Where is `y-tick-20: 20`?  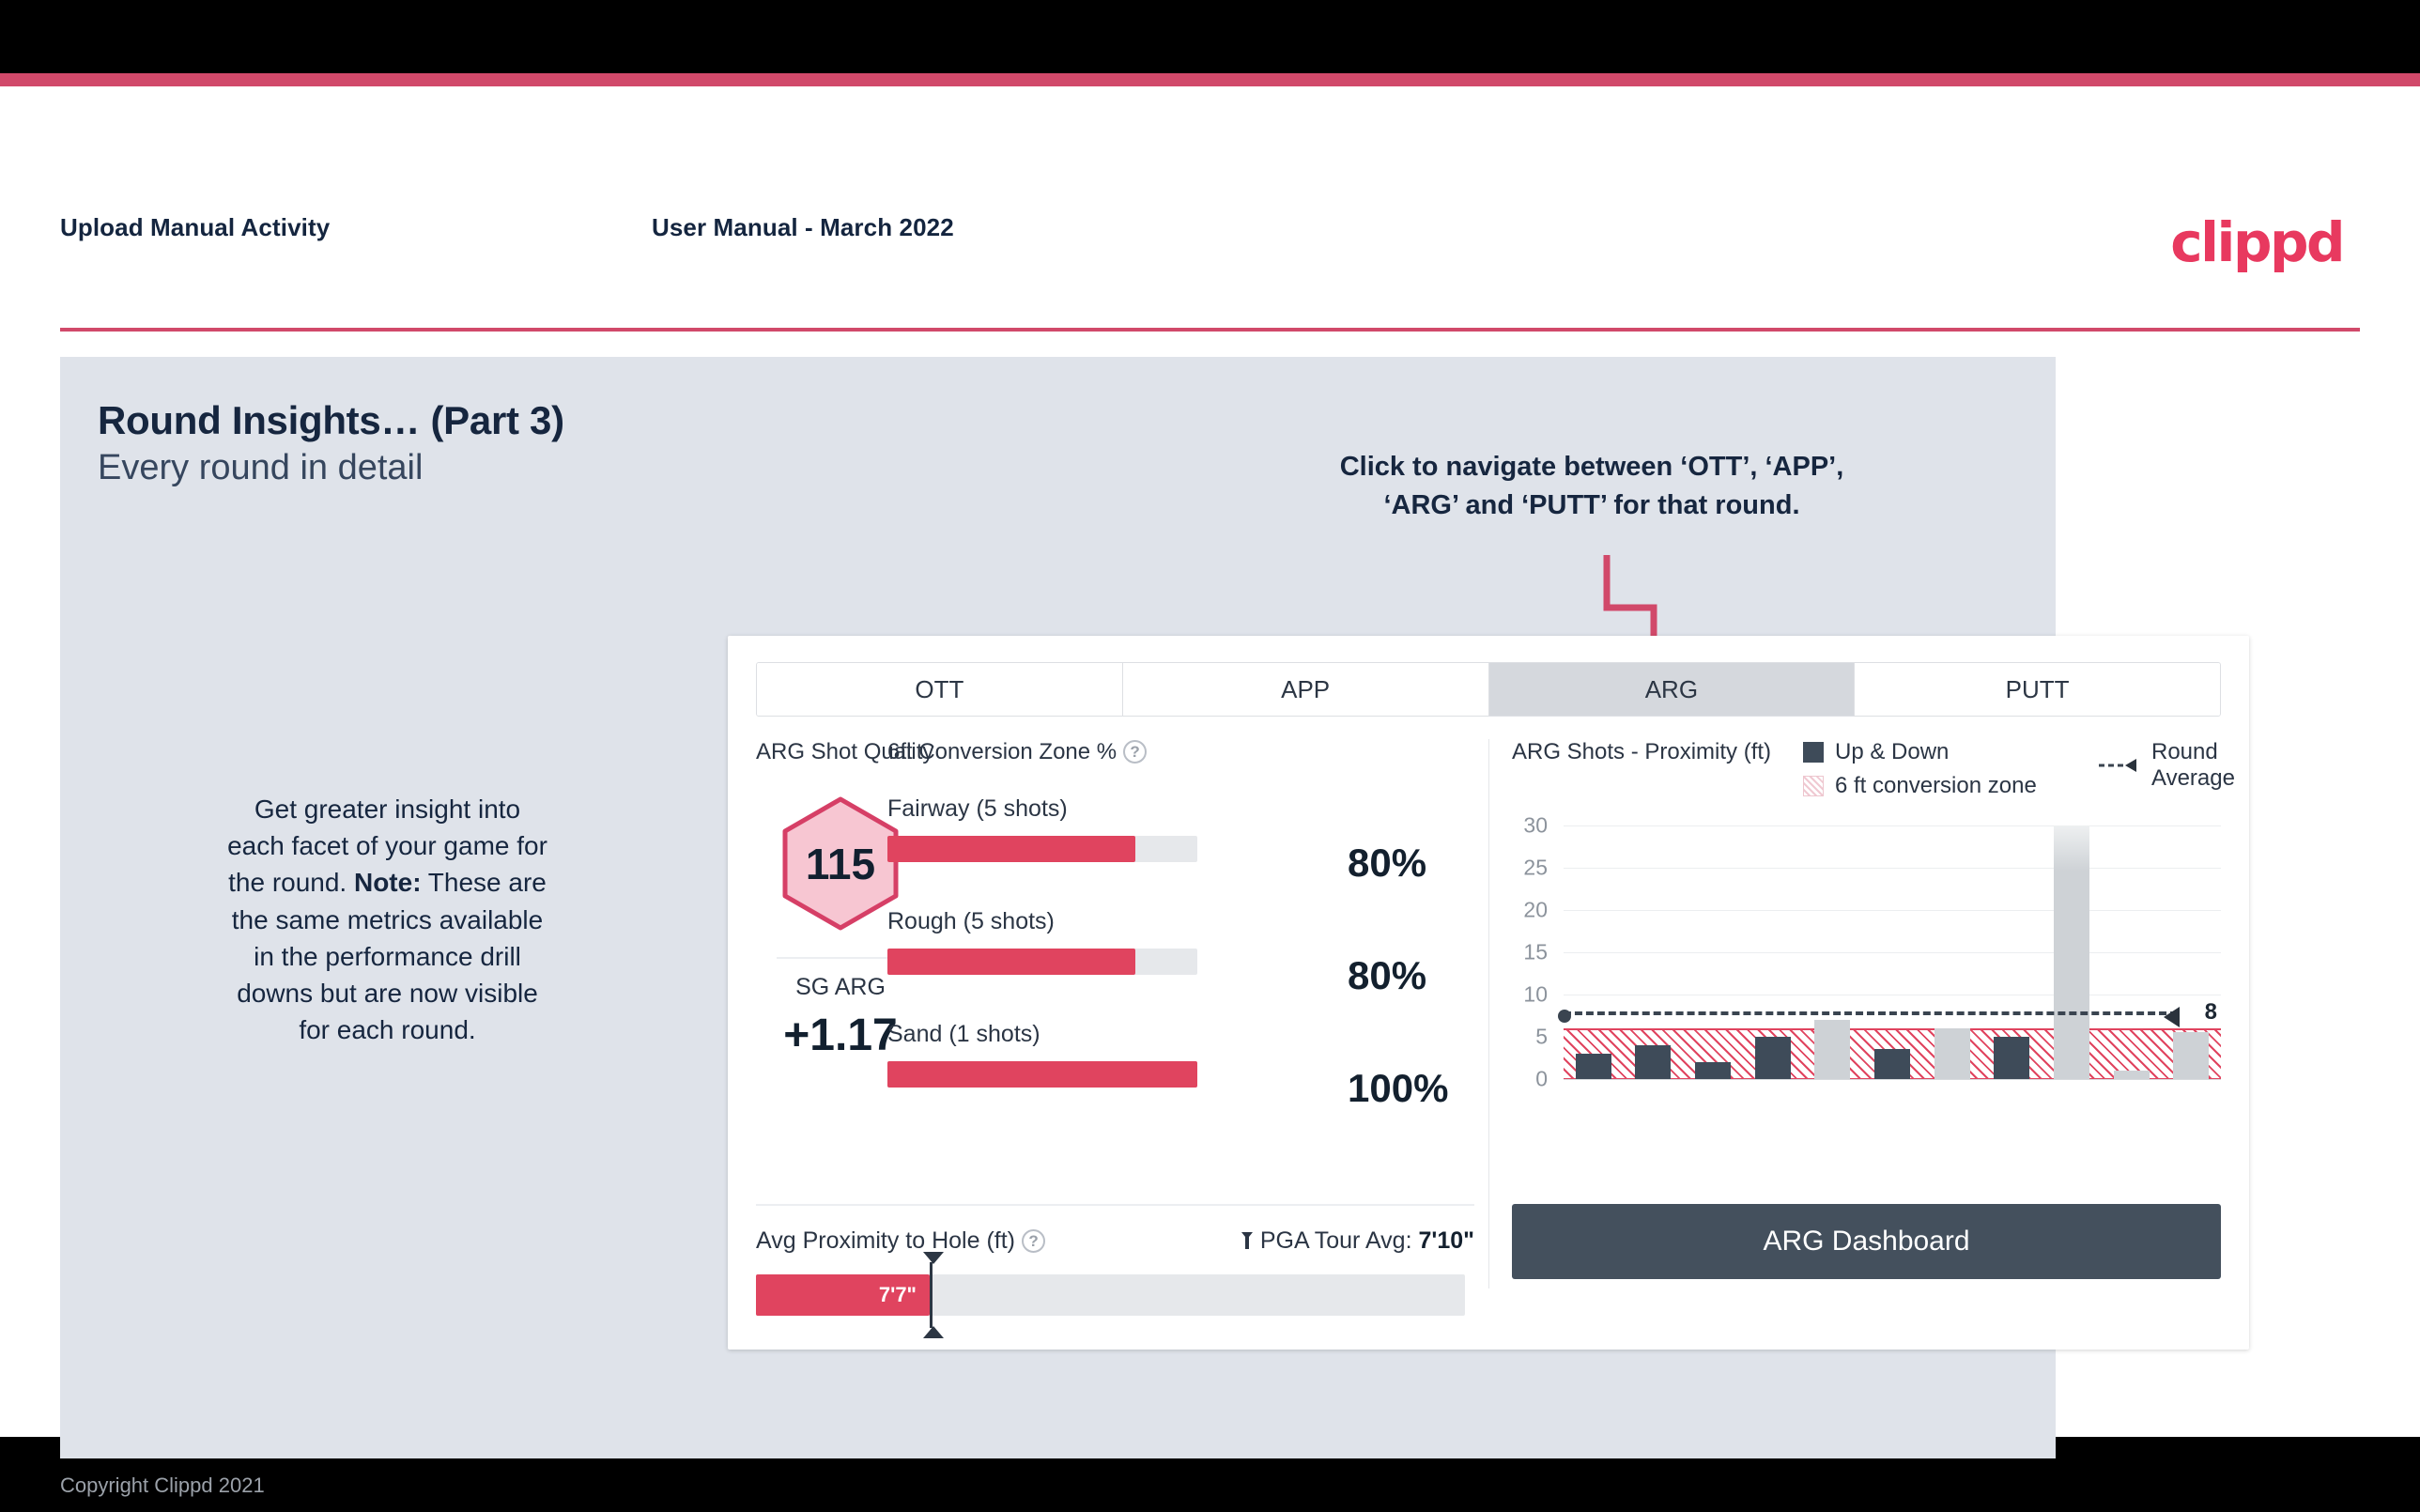
y-tick-20: 20 is located at coordinates (1535, 910).